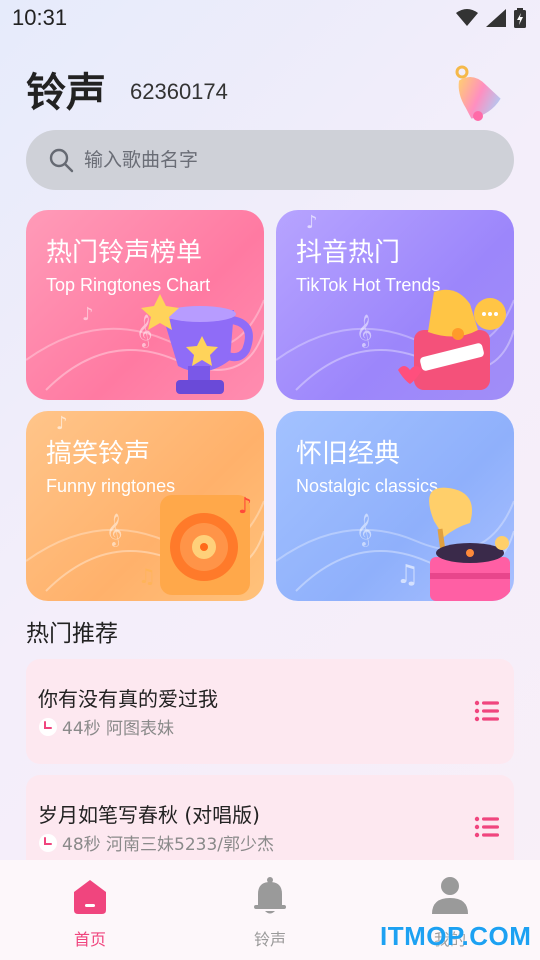 The image size is (540, 960). What do you see at coordinates (520, 18) in the screenshot?
I see `battery-icon` at bounding box center [520, 18].